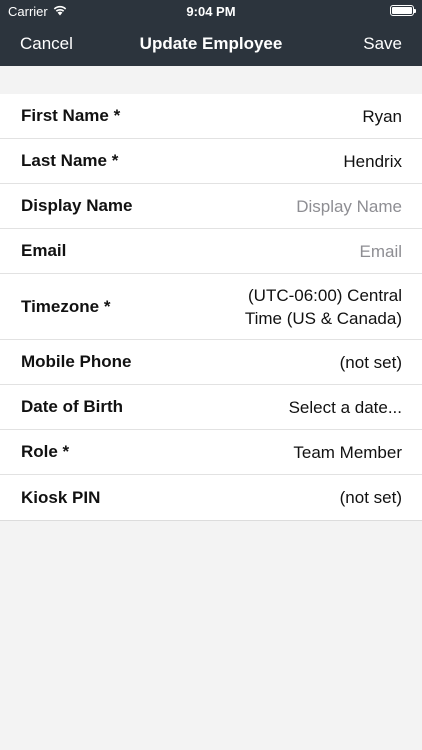 This screenshot has height=750, width=422. I want to click on kiosk-pin-field: (not set), so click(371, 497).